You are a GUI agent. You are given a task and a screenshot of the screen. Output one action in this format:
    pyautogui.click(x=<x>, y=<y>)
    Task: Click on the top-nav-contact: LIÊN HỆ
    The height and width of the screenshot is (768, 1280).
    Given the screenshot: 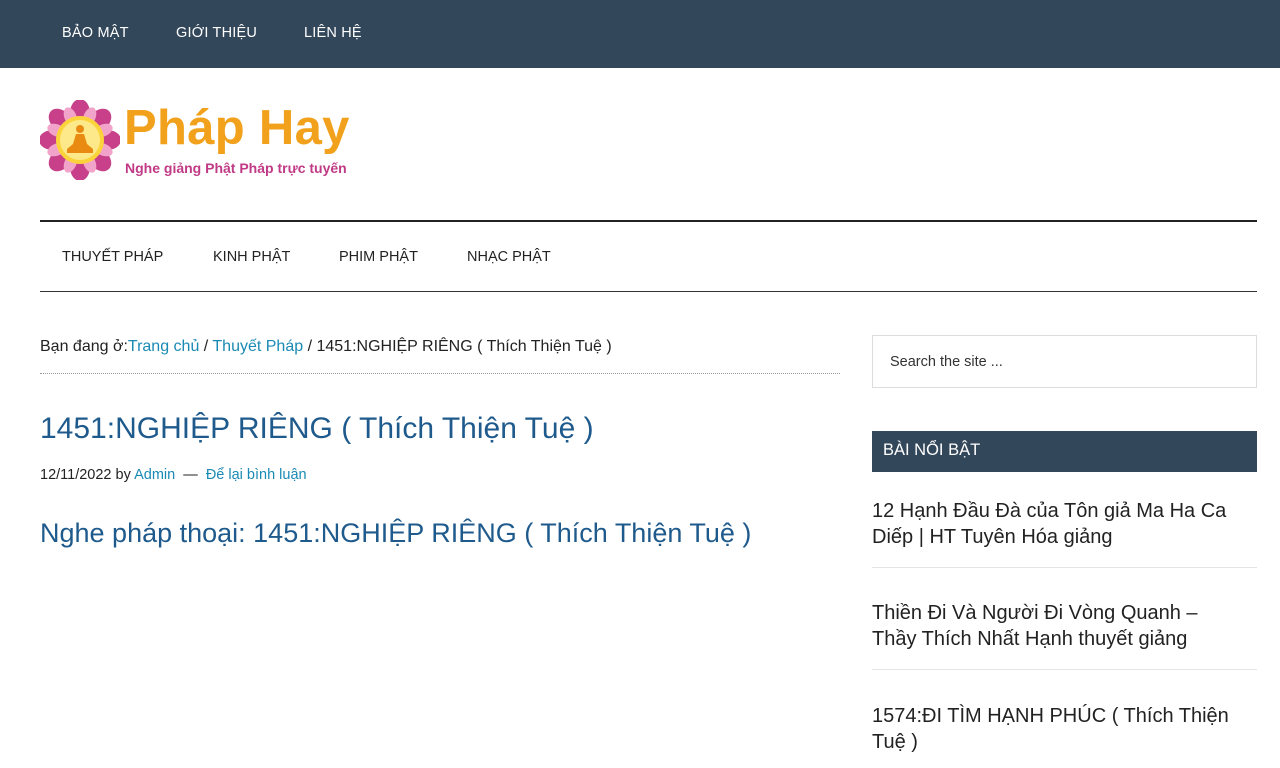 What is the action you would take?
    pyautogui.click(x=333, y=33)
    